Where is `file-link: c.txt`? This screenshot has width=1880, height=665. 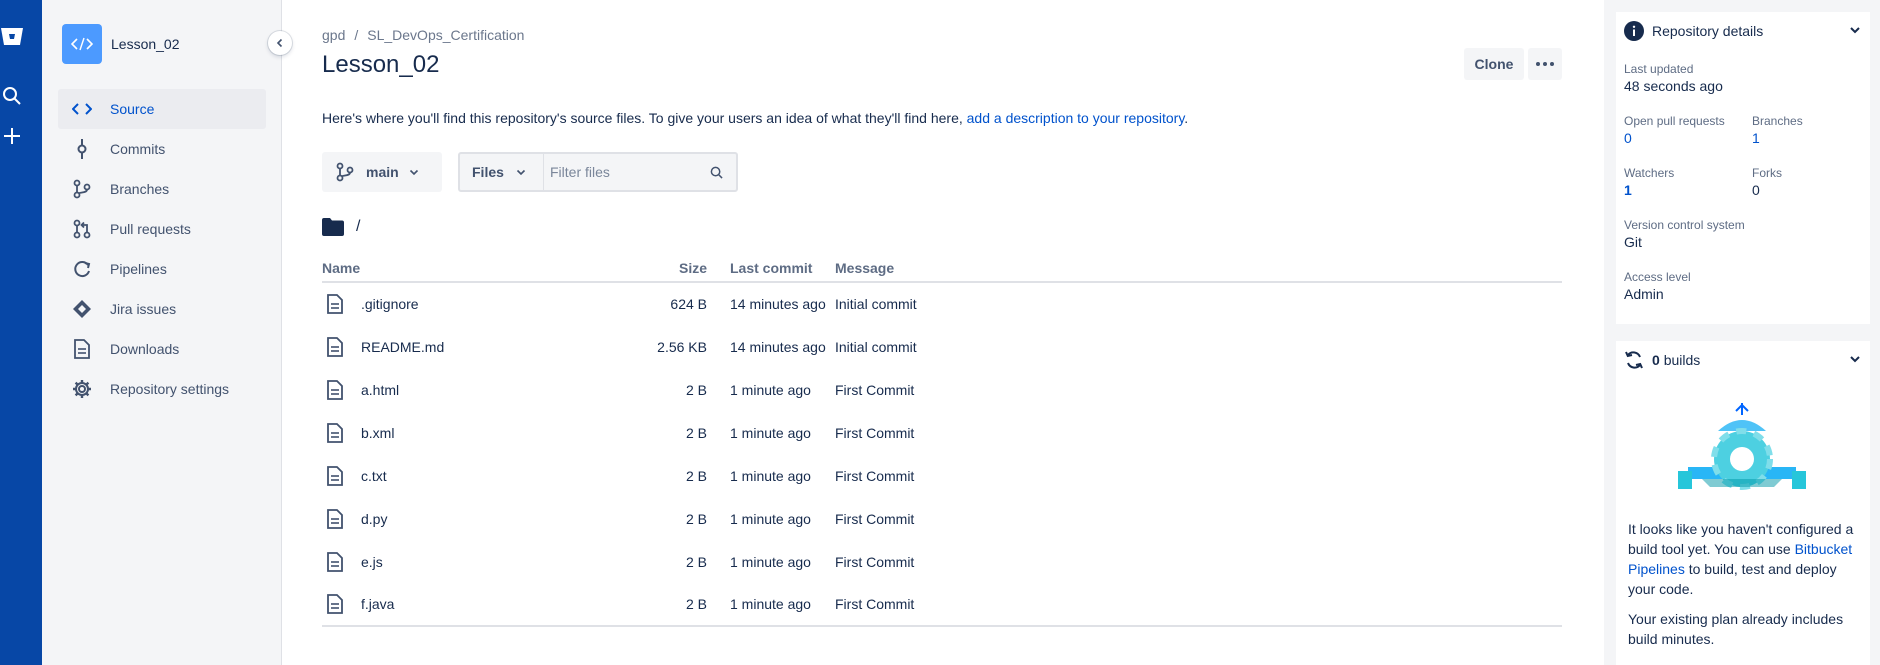 file-link: c.txt is located at coordinates (374, 476).